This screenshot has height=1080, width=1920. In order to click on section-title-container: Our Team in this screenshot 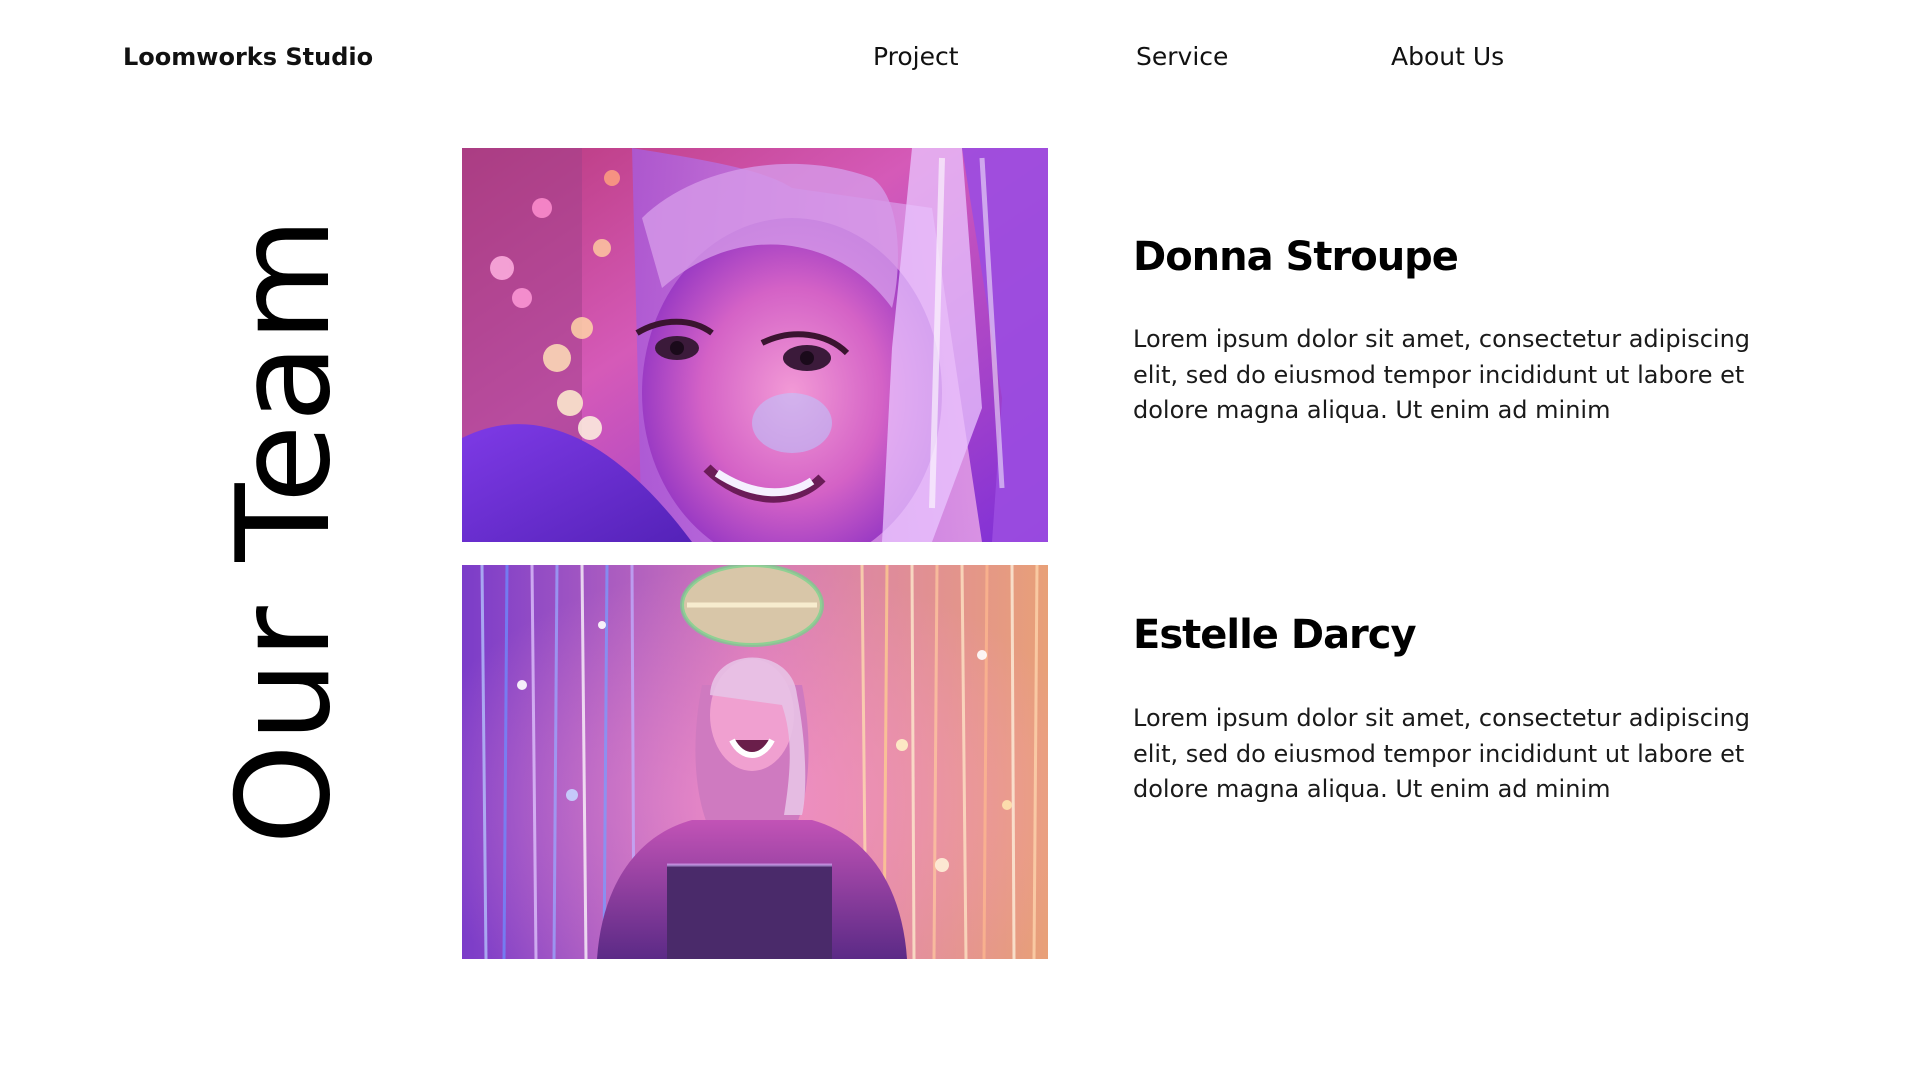, I will do `click(285, 530)`.